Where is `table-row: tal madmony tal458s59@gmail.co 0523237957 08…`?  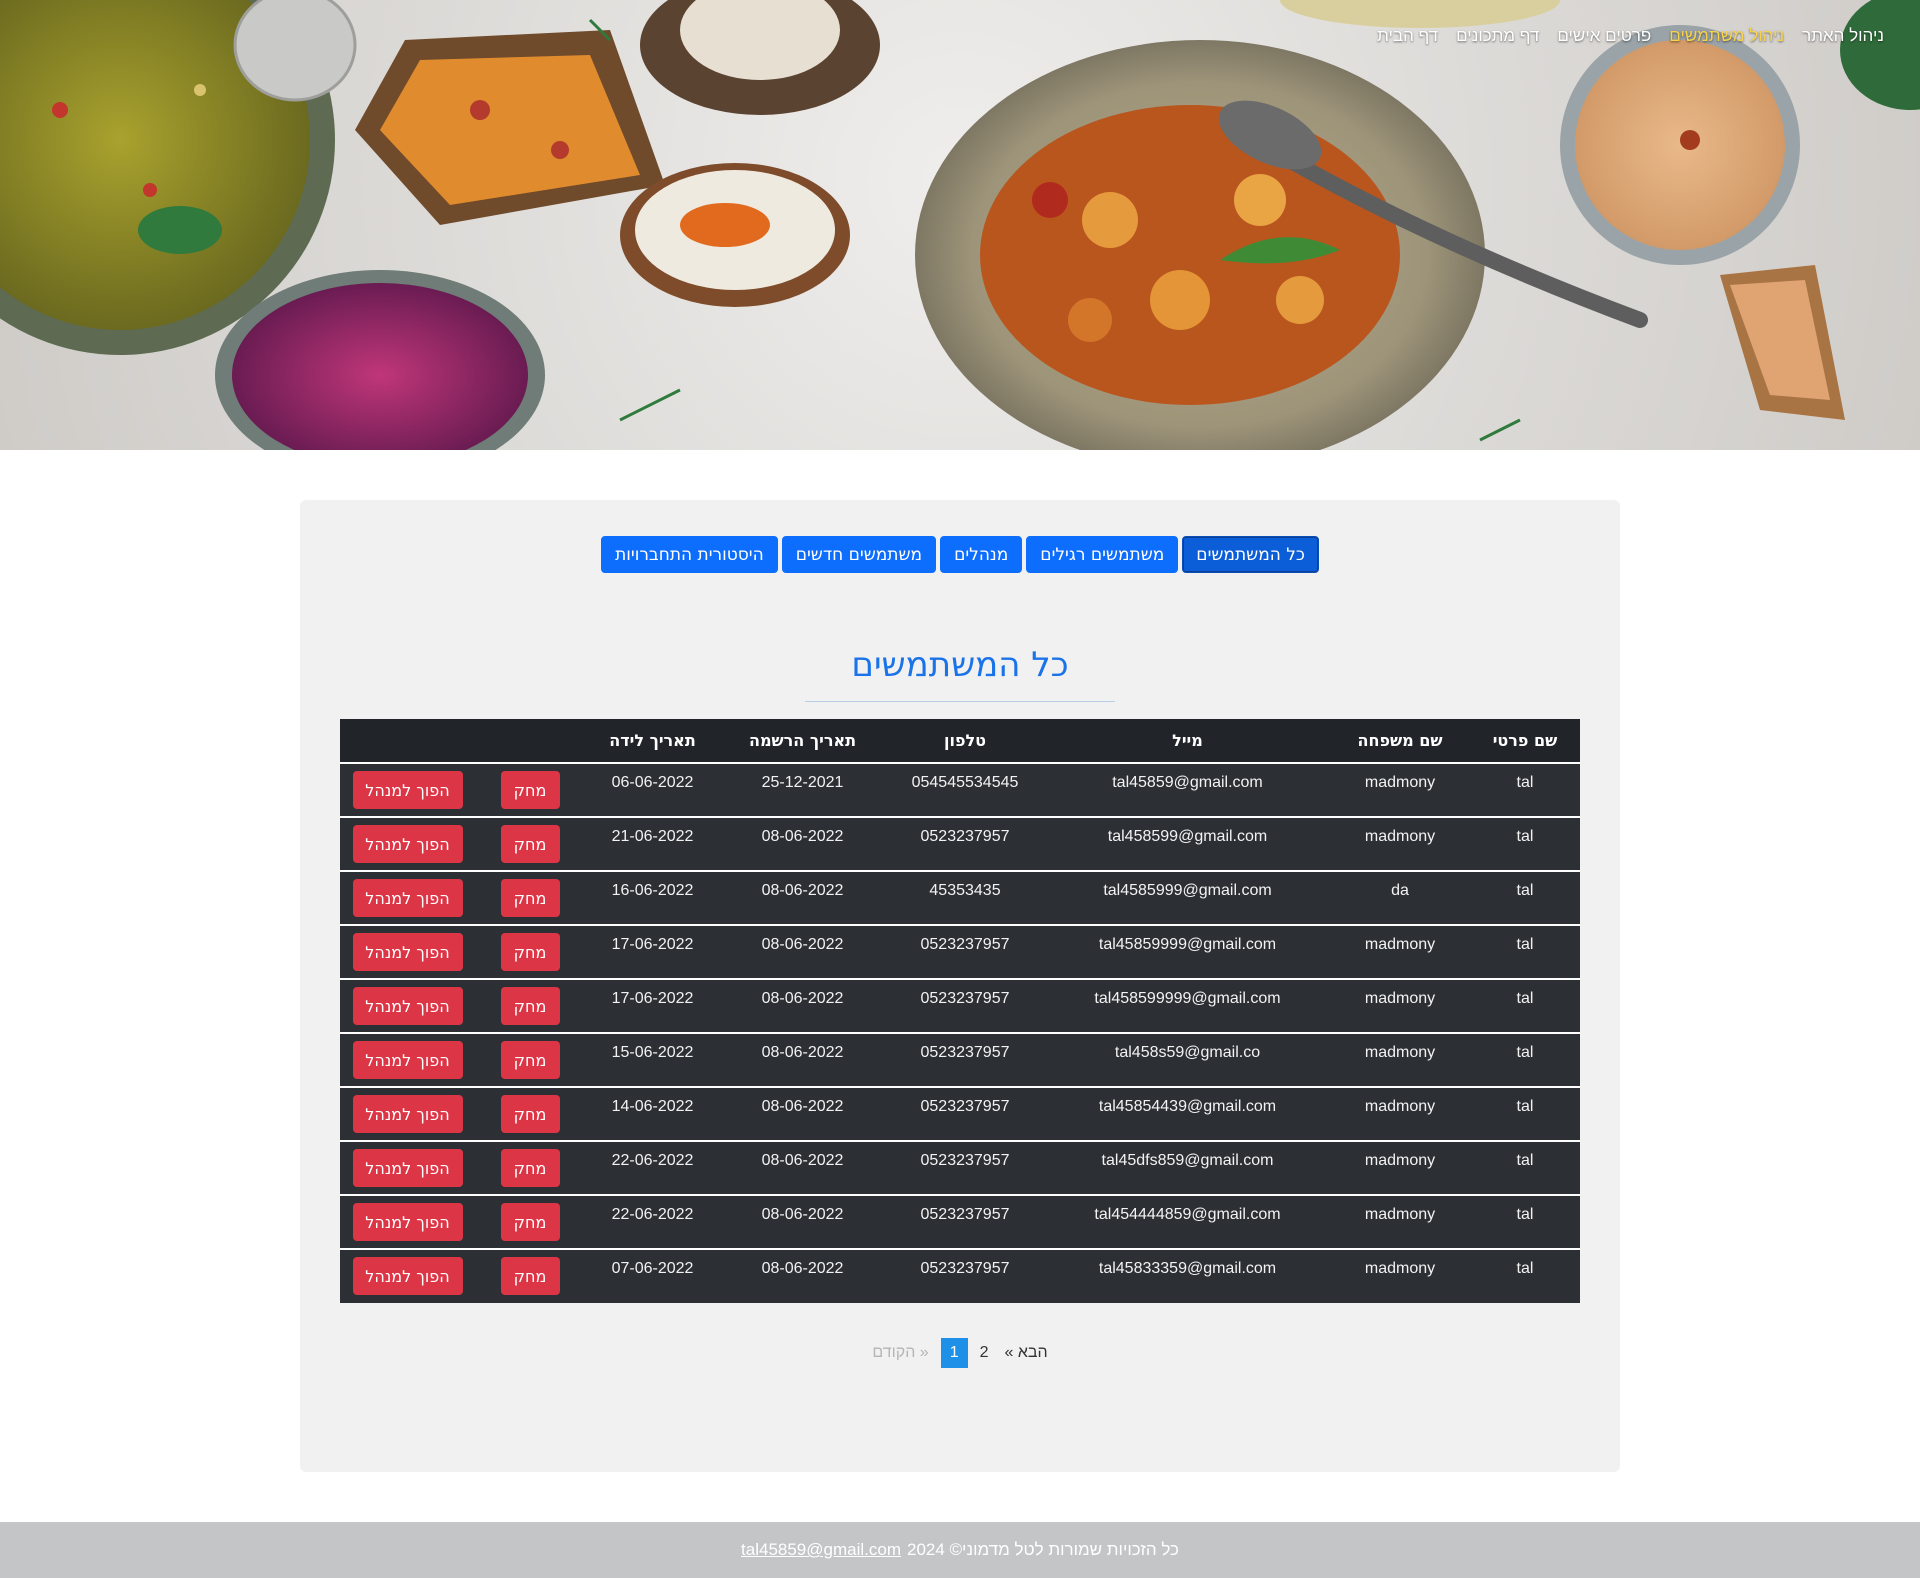 table-row: tal madmony tal458s59@gmail.co 0523237957 08… is located at coordinates (960, 1059).